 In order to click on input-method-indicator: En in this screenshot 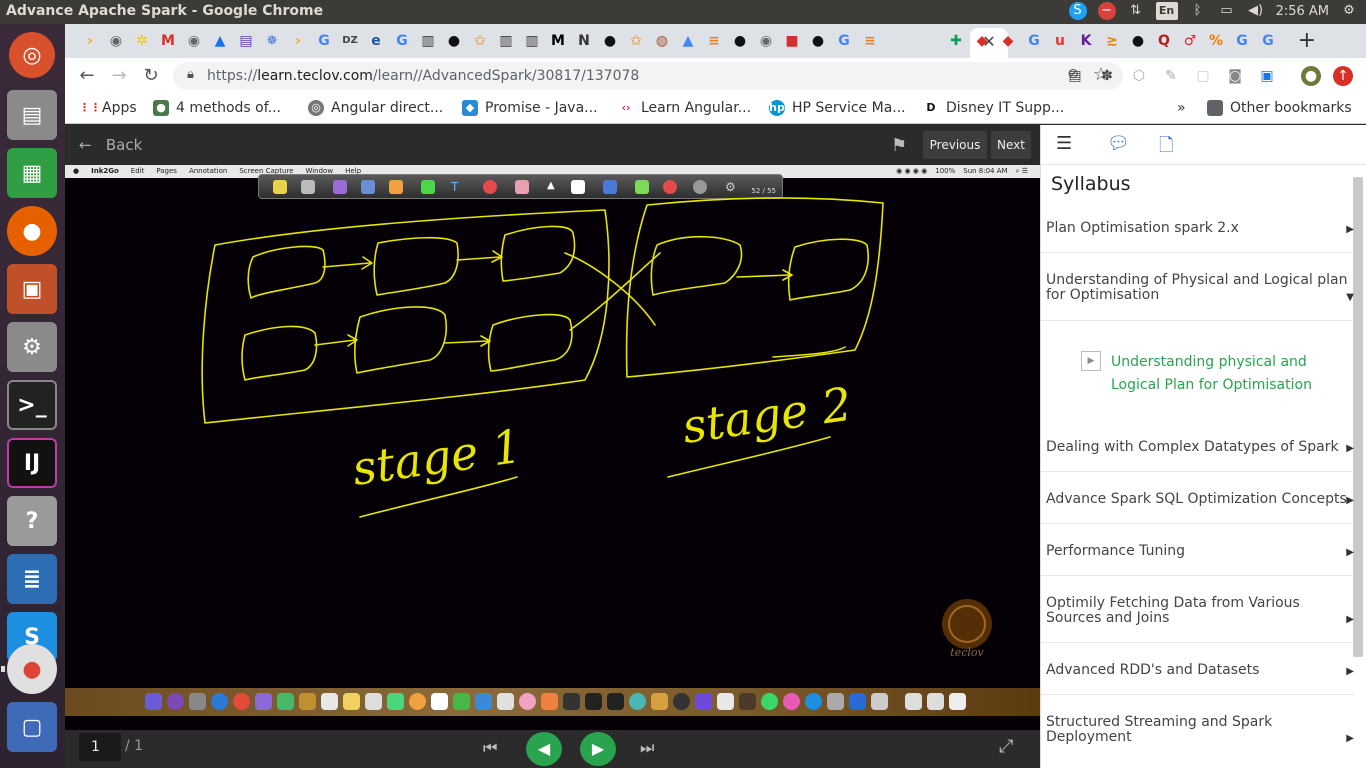, I will do `click(1166, 11)`.